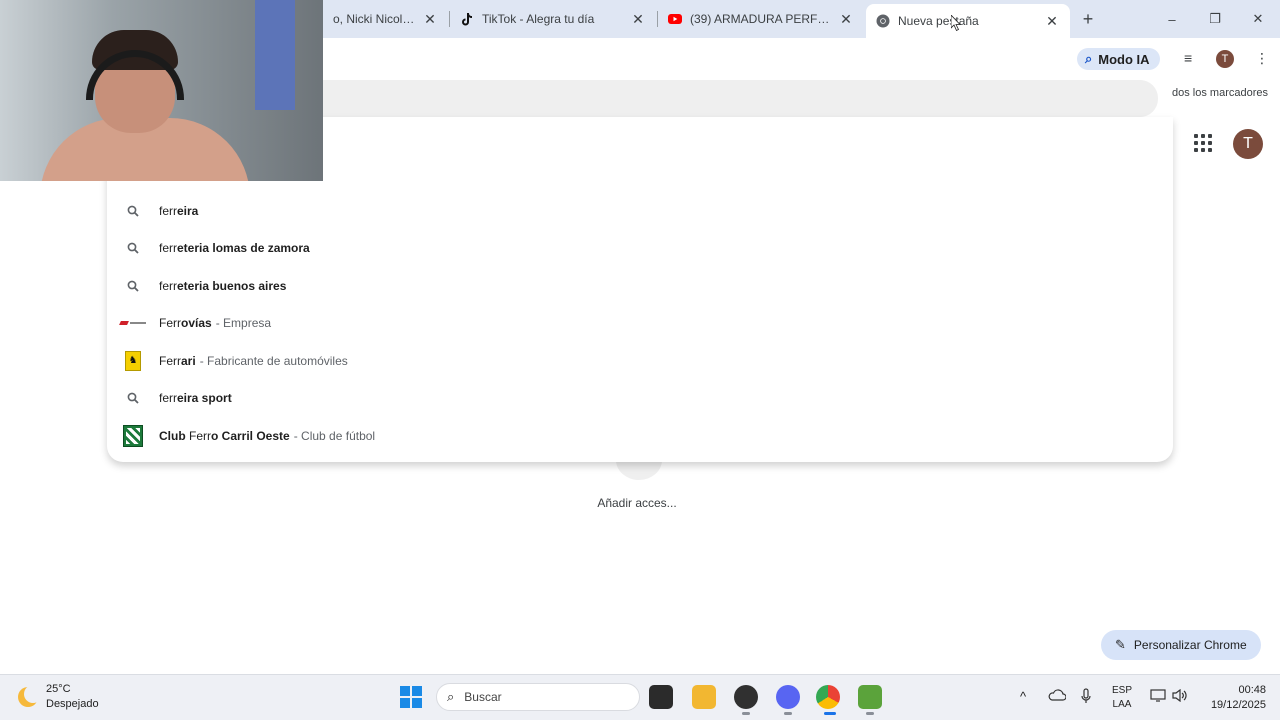 The width and height of the screenshot is (1280, 720). I want to click on weather-description: Despejado, so click(72, 704).